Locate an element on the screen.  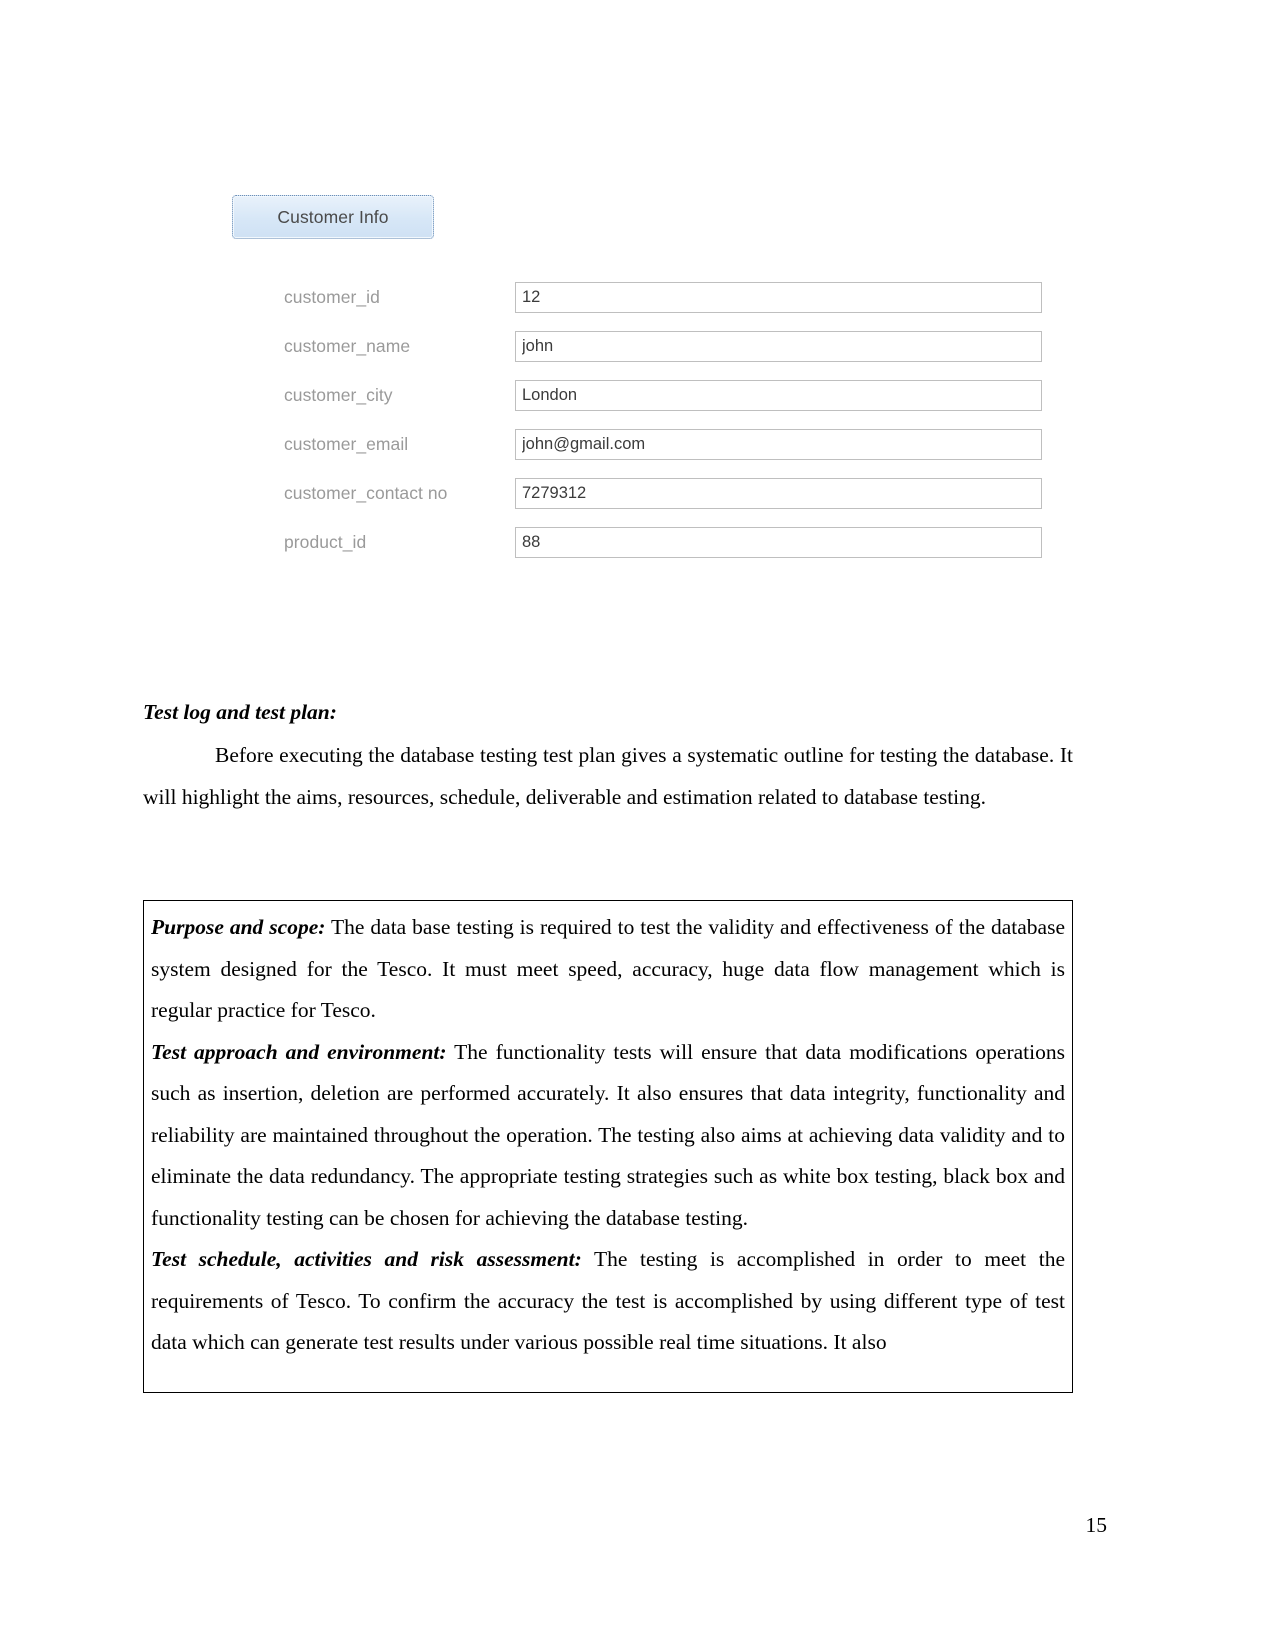
input-product-id is located at coordinates (778, 542).